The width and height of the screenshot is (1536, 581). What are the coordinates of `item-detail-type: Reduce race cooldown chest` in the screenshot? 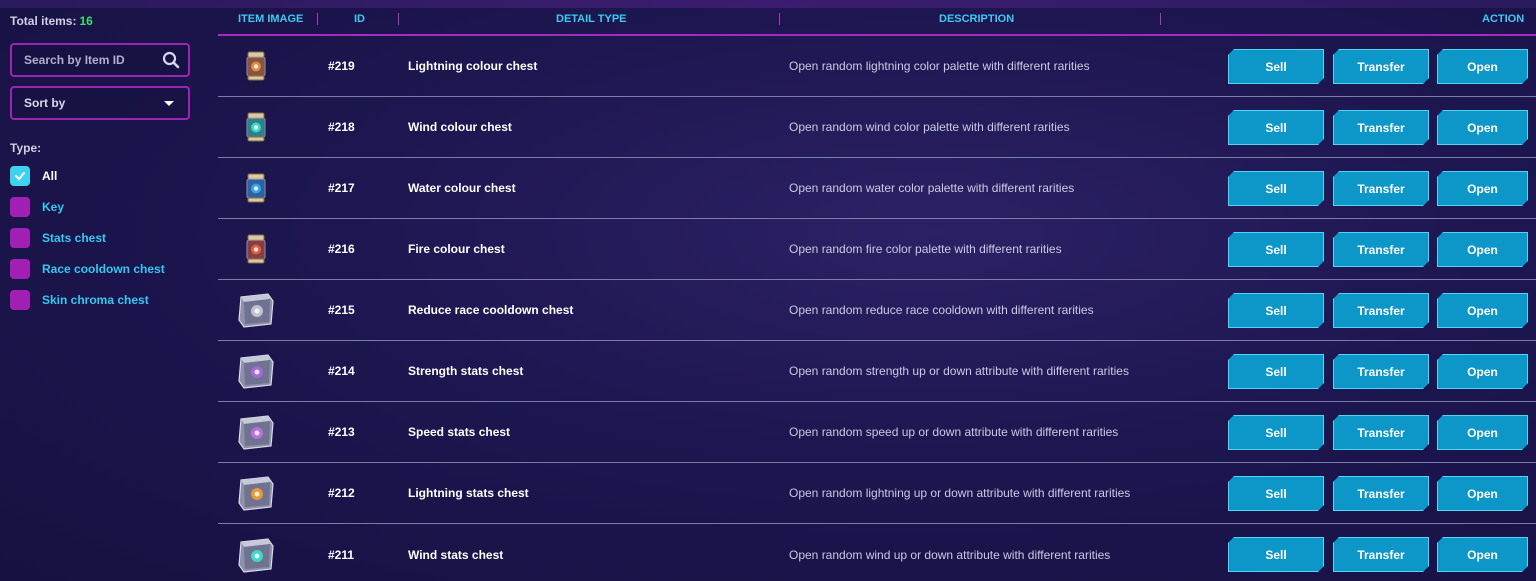 It's located at (491, 310).